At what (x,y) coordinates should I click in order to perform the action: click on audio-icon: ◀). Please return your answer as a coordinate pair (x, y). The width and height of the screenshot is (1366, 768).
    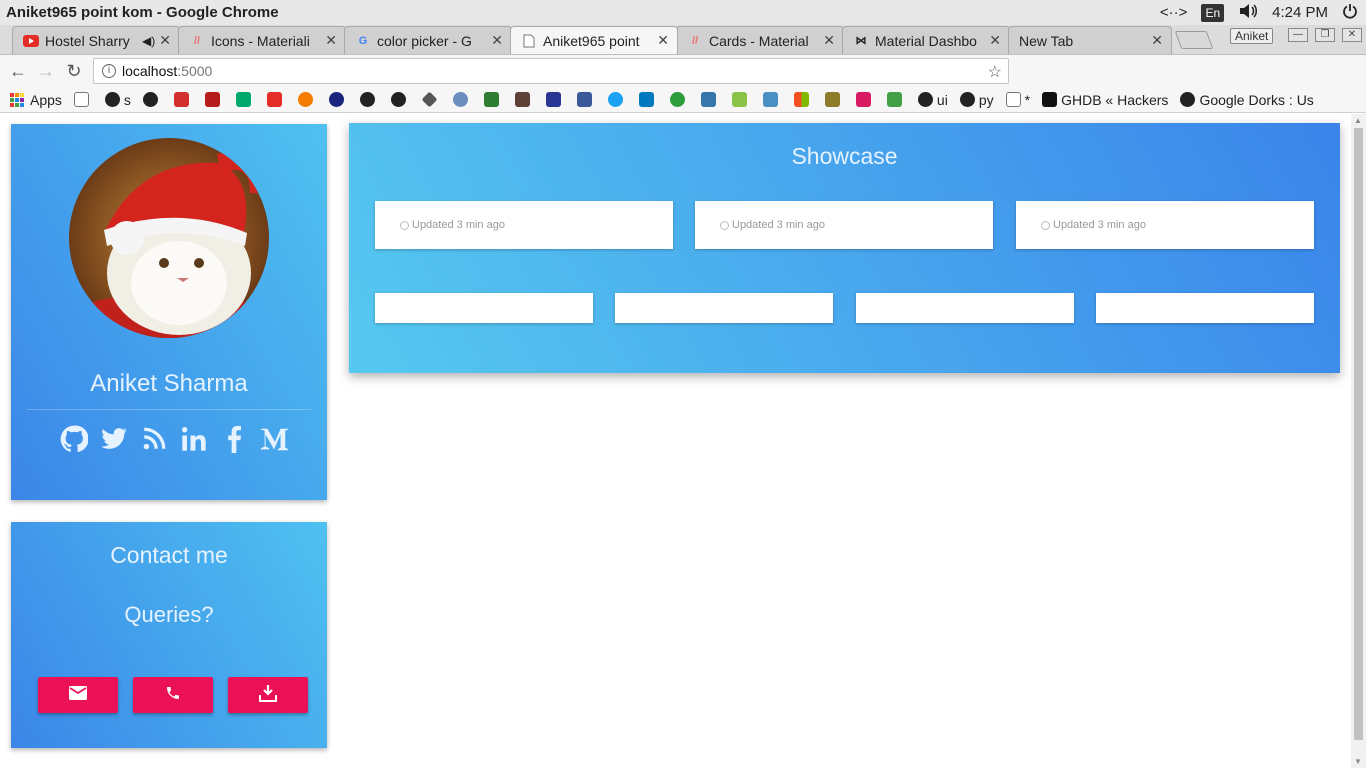
    Looking at the image, I should click on (148, 41).